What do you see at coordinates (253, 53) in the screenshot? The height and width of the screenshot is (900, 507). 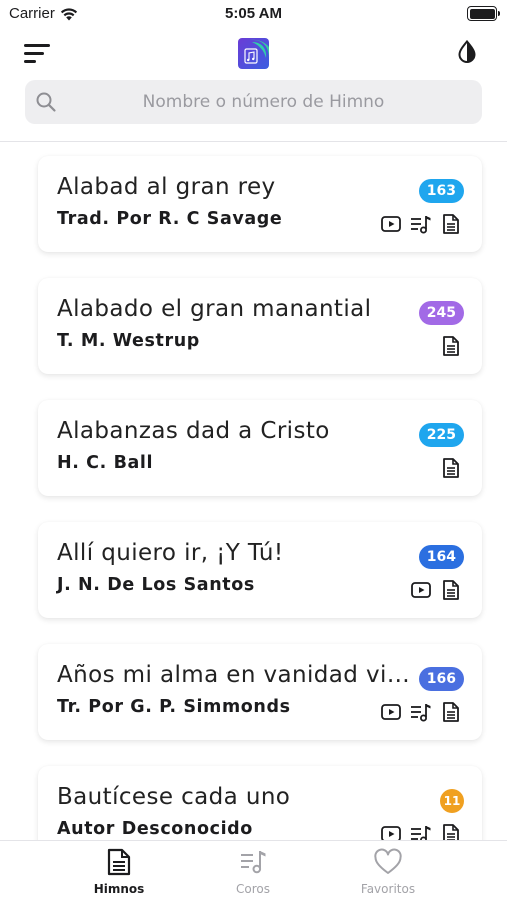 I see `app-logo` at bounding box center [253, 53].